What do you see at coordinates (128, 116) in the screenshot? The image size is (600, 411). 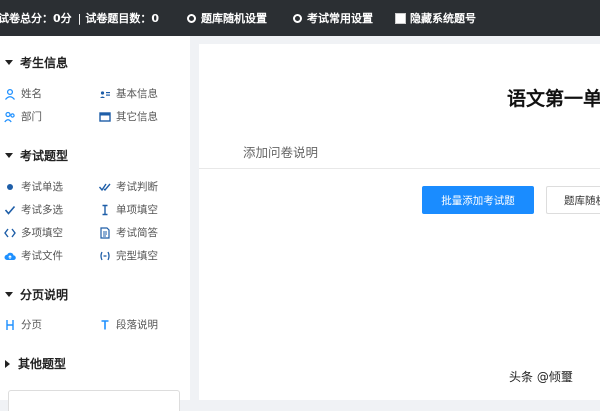 I see `sidebar-item-other-info: 其它信息` at bounding box center [128, 116].